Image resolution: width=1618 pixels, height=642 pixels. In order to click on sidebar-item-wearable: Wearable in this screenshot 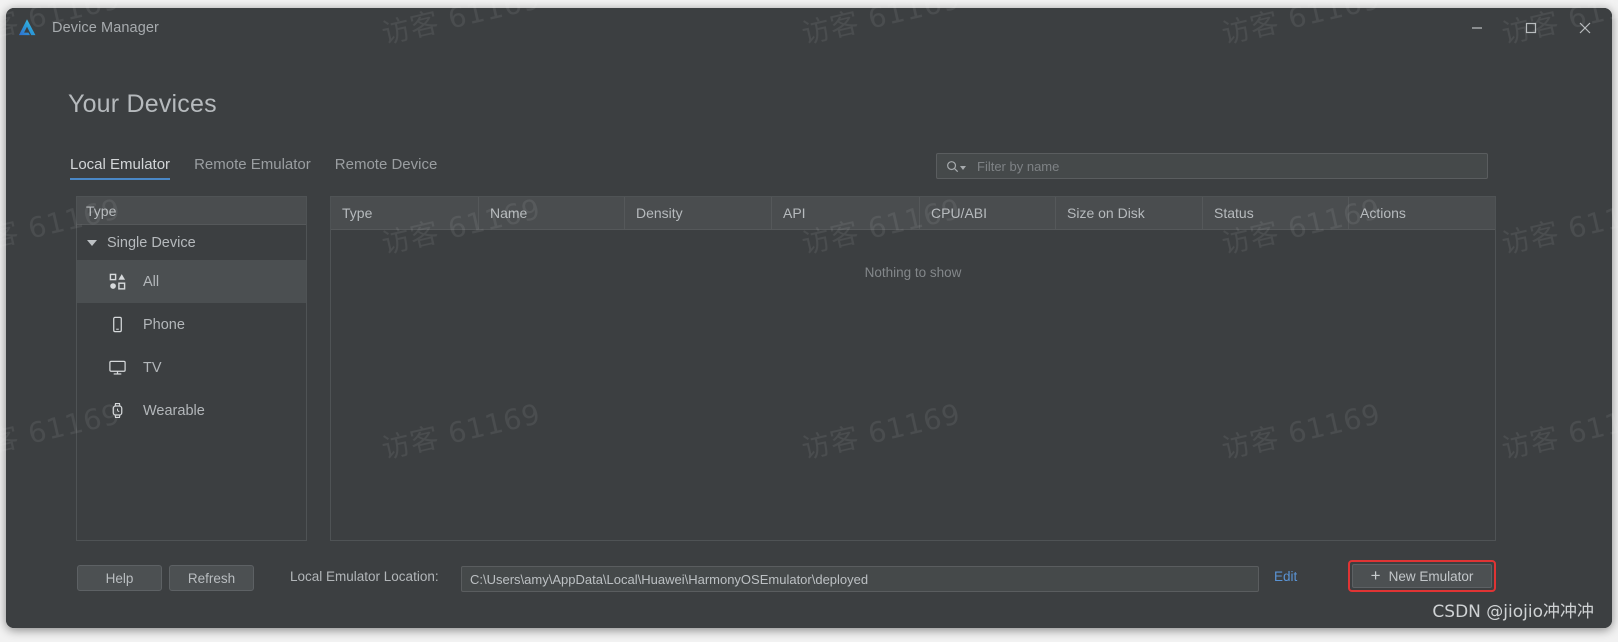, I will do `click(191, 410)`.